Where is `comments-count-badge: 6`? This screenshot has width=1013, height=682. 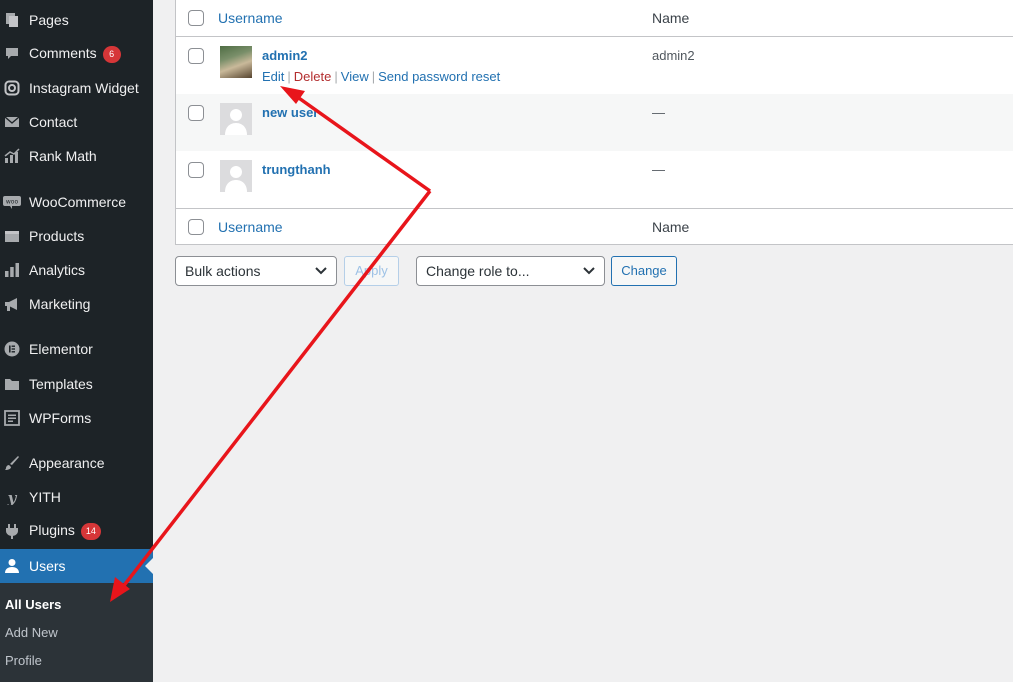
comments-count-badge: 6 is located at coordinates (111, 54).